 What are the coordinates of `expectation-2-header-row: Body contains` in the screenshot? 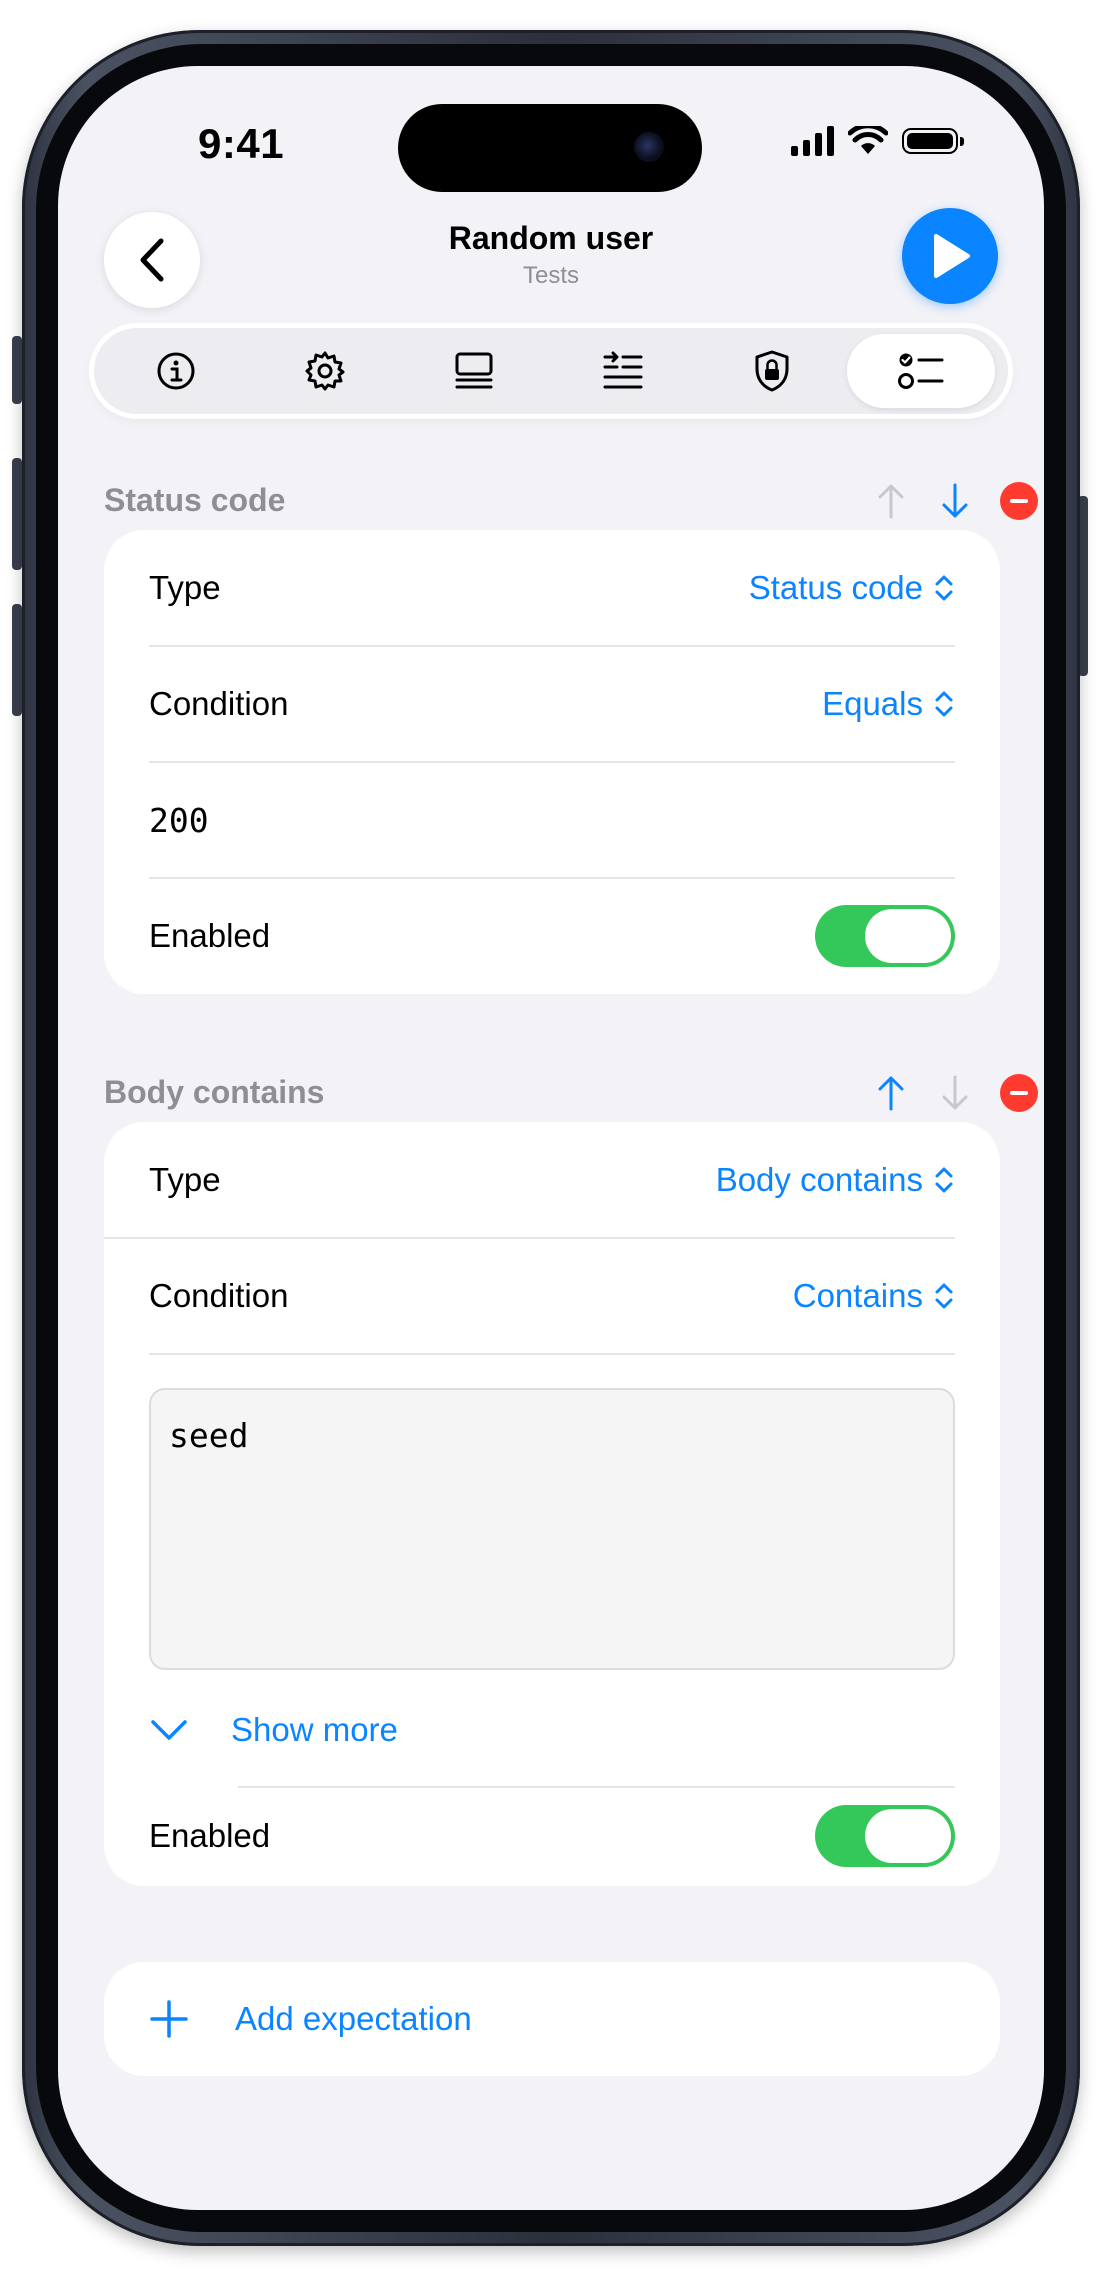 It's located at (571, 1092).